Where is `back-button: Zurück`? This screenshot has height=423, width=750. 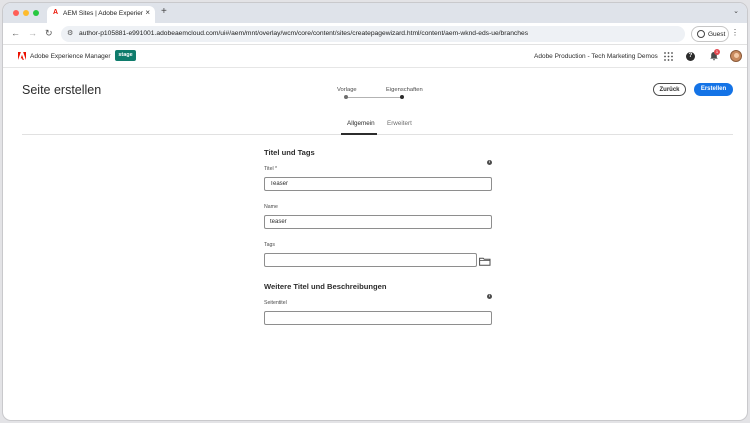 back-button: Zurück is located at coordinates (669, 89).